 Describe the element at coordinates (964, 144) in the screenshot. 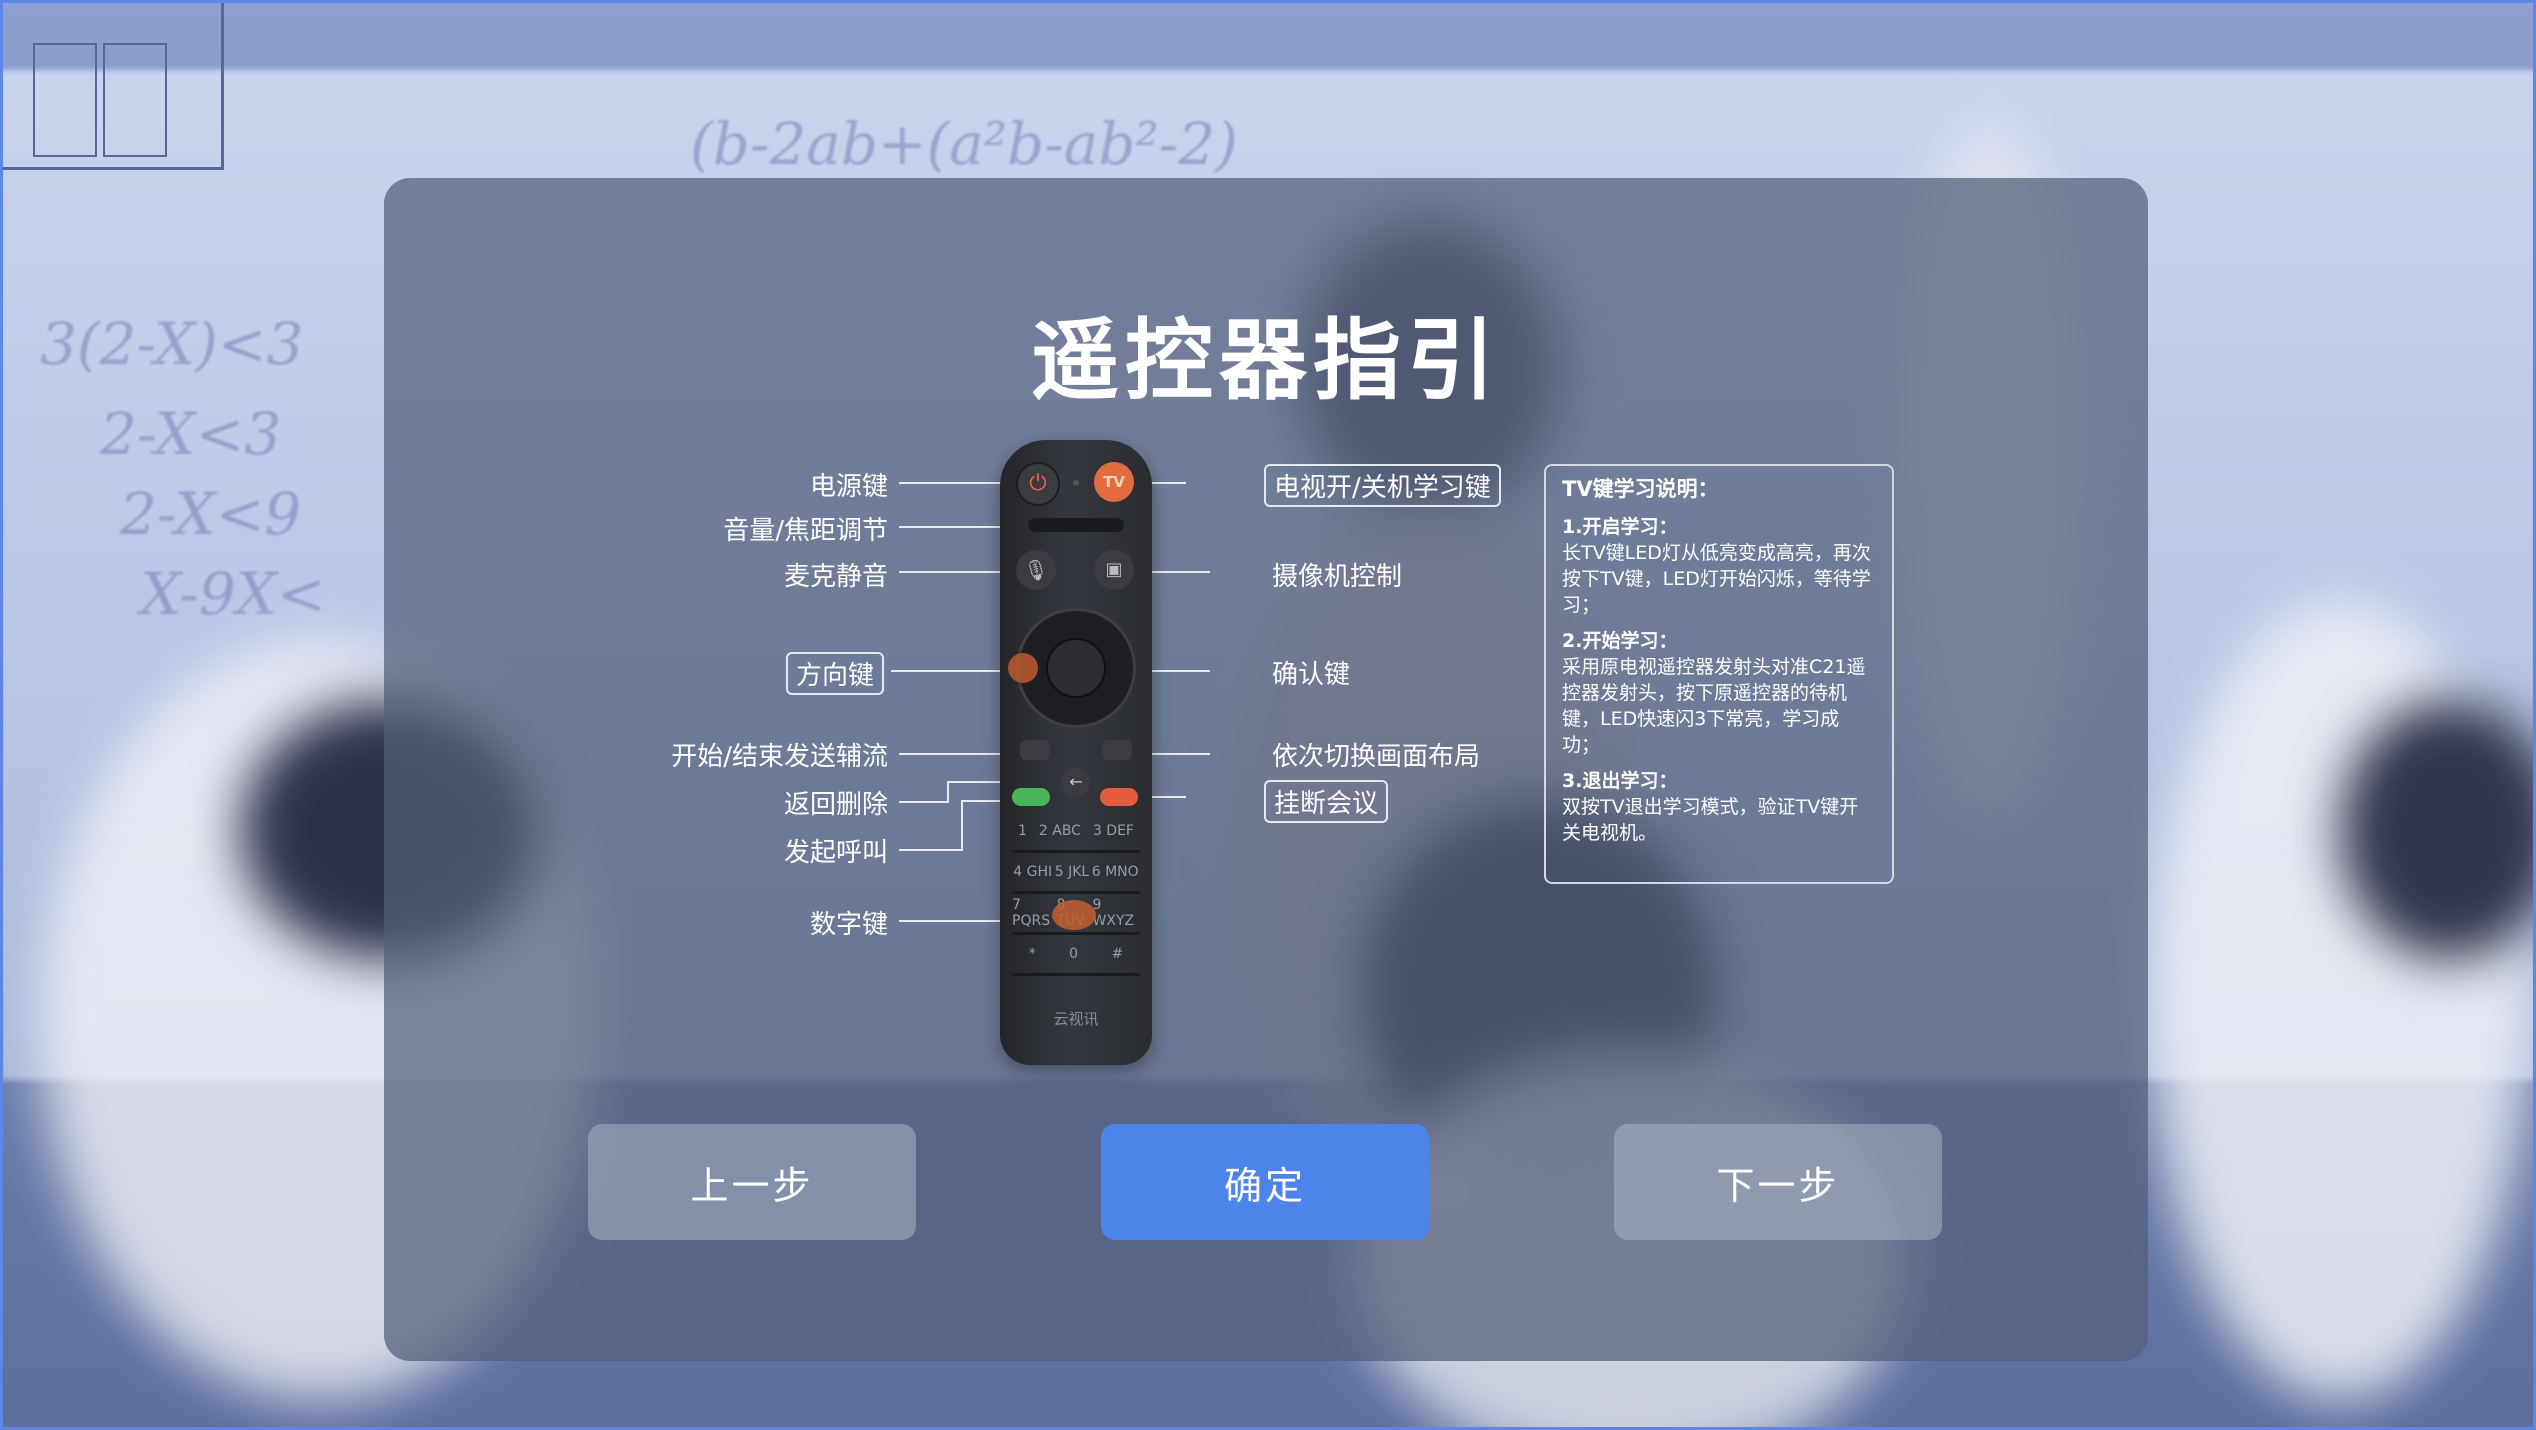

I see `board-writing: (b-2ab+(a²b-ab²-2)` at that location.